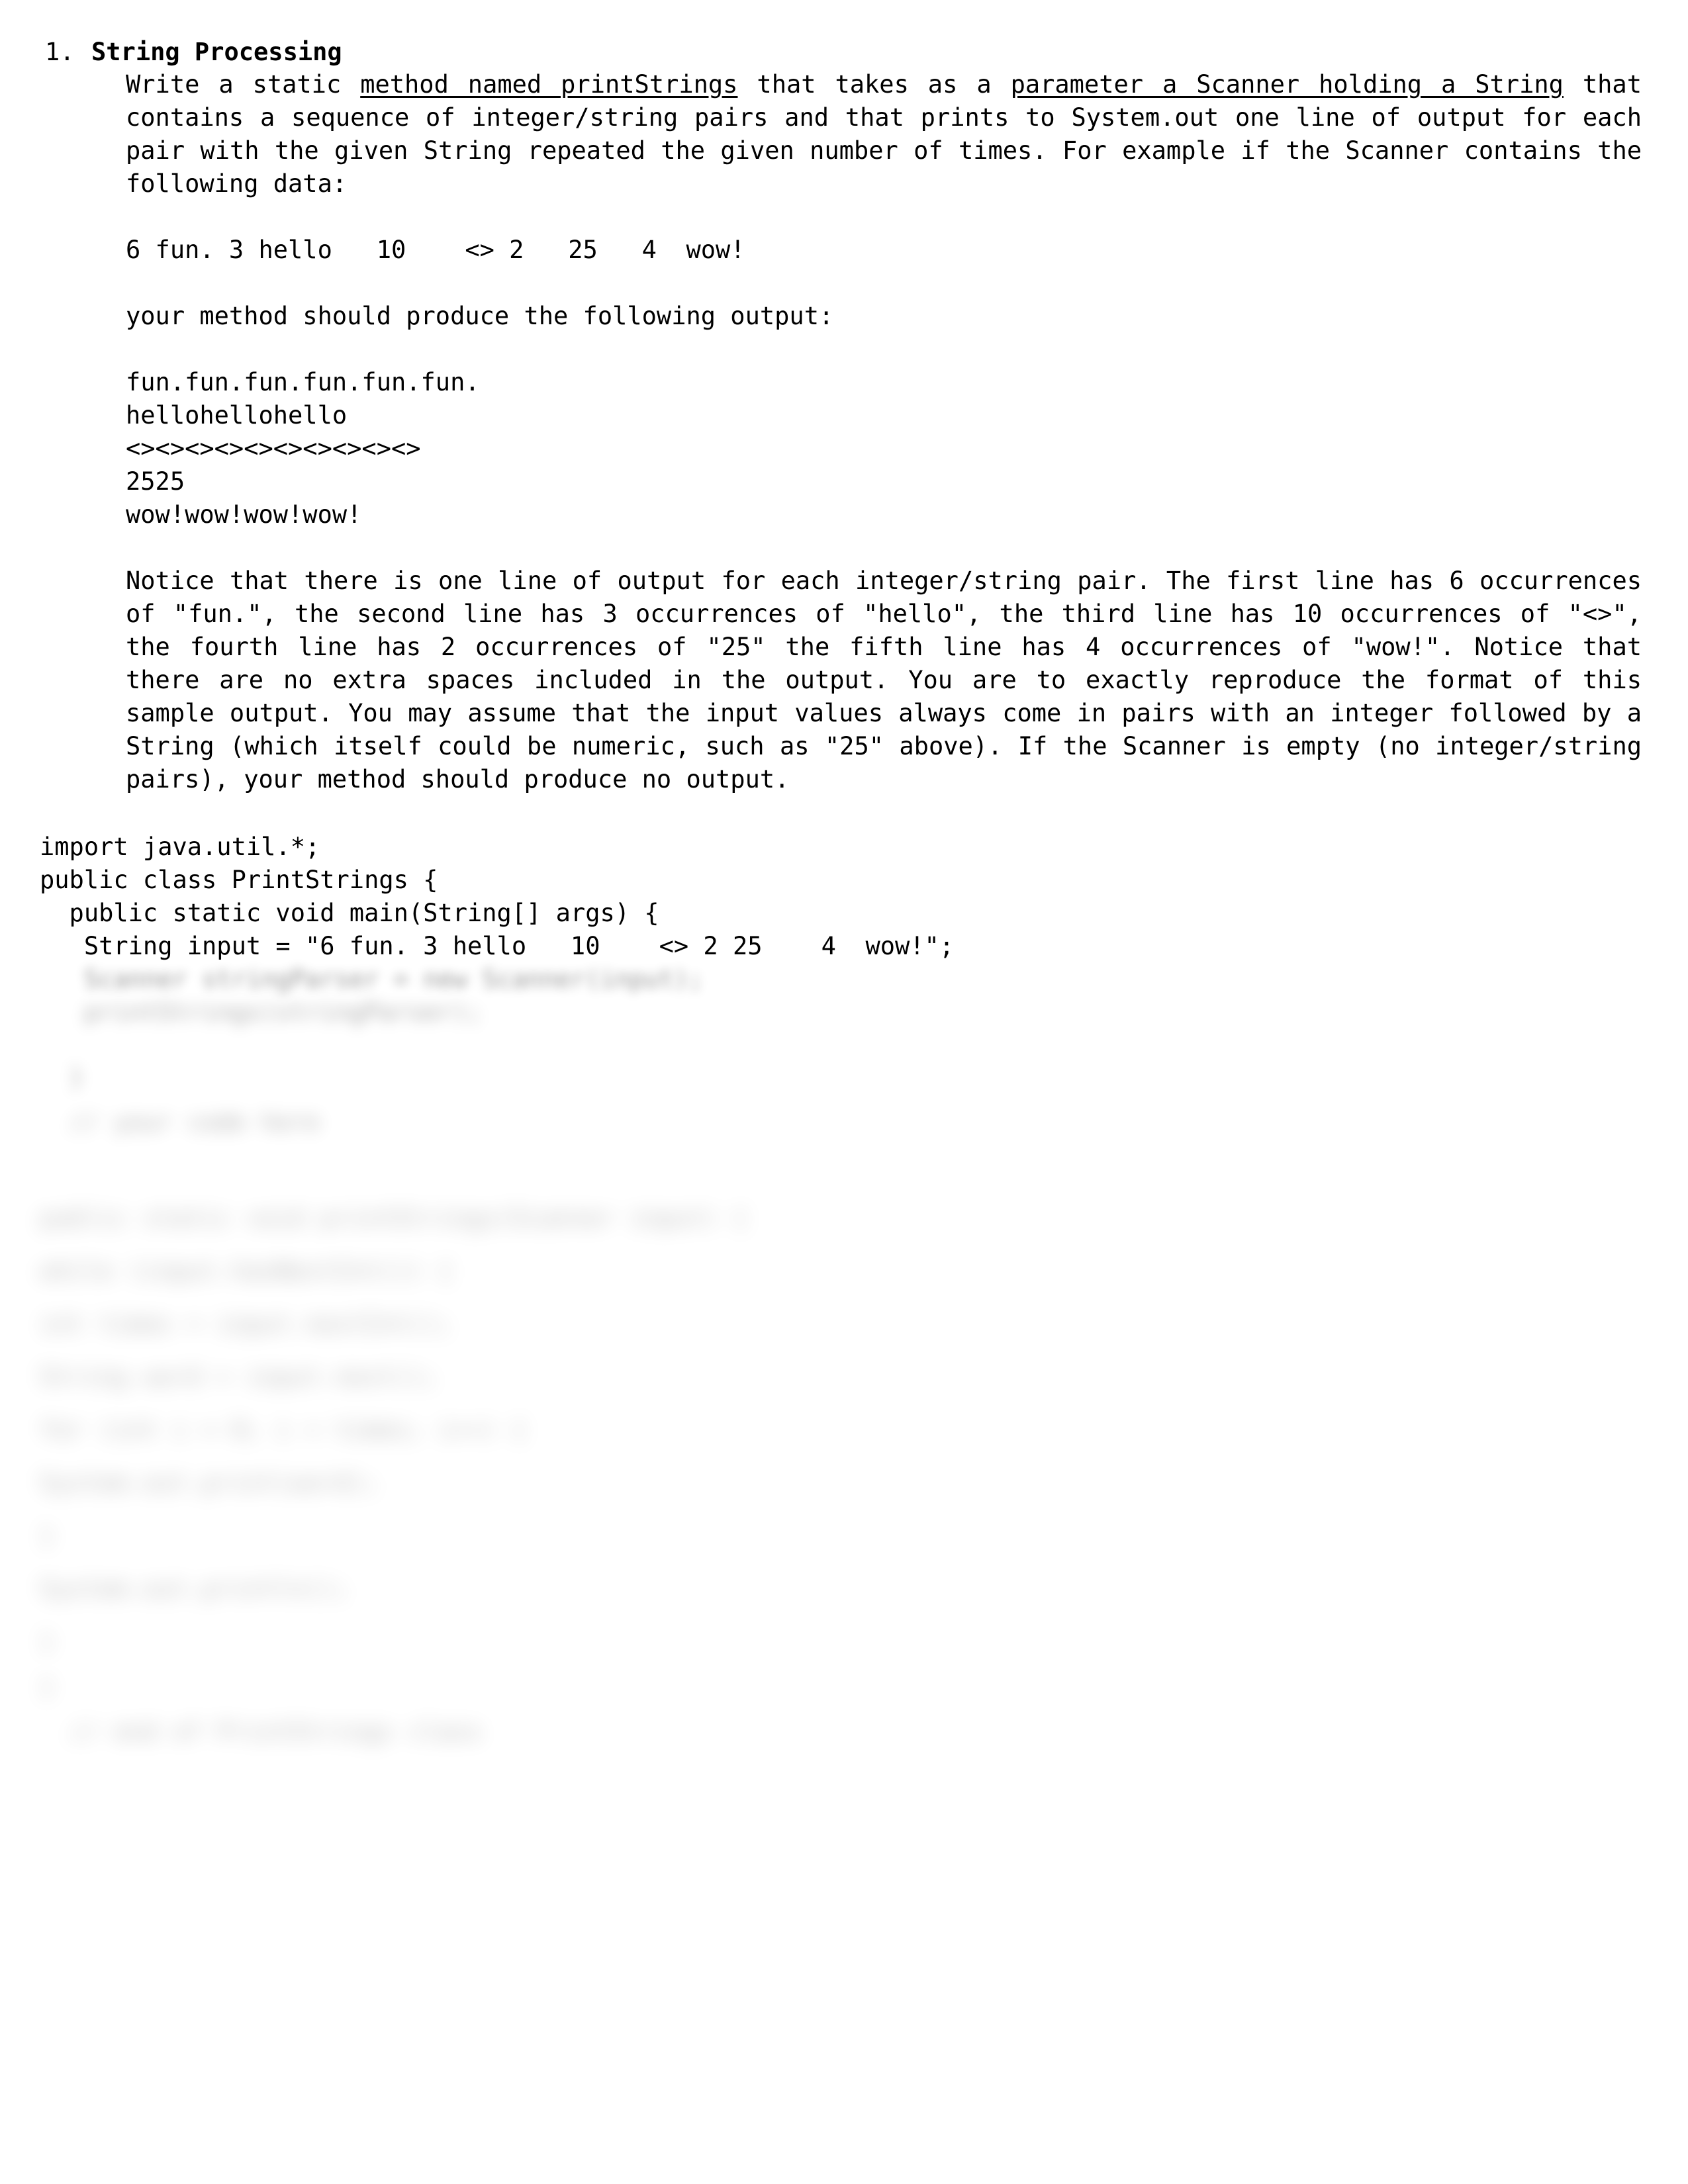 The width and height of the screenshot is (1688, 2184). What do you see at coordinates (261, 1732) in the screenshot?
I see `redacted-code-line-end-comment: // end of PrintStrings class` at bounding box center [261, 1732].